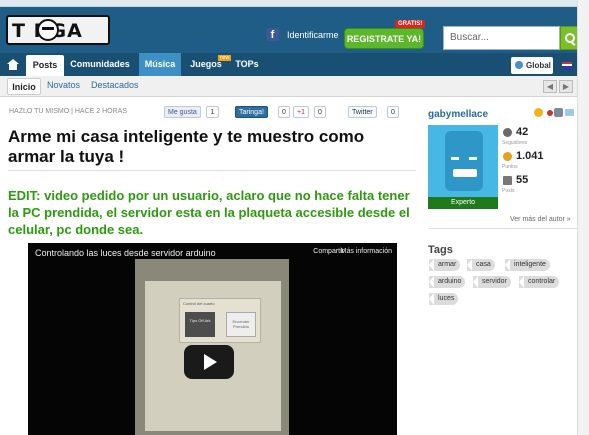  I want to click on avatar-head, so click(464, 161).